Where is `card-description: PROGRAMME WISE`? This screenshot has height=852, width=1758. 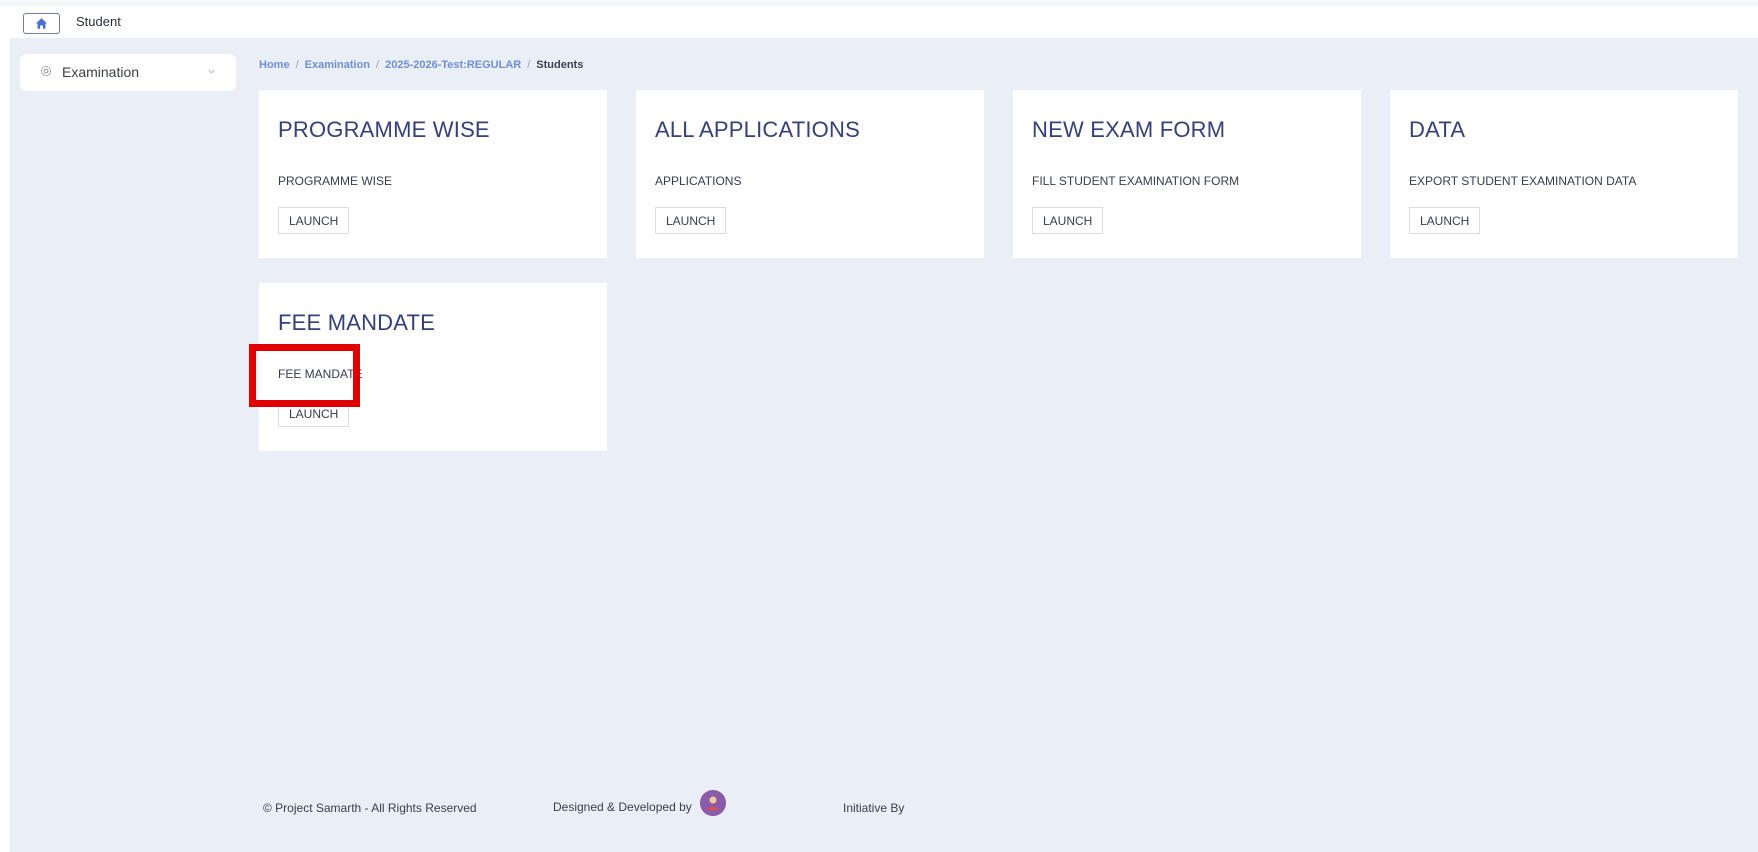
card-description: PROGRAMME WISE is located at coordinates (335, 181).